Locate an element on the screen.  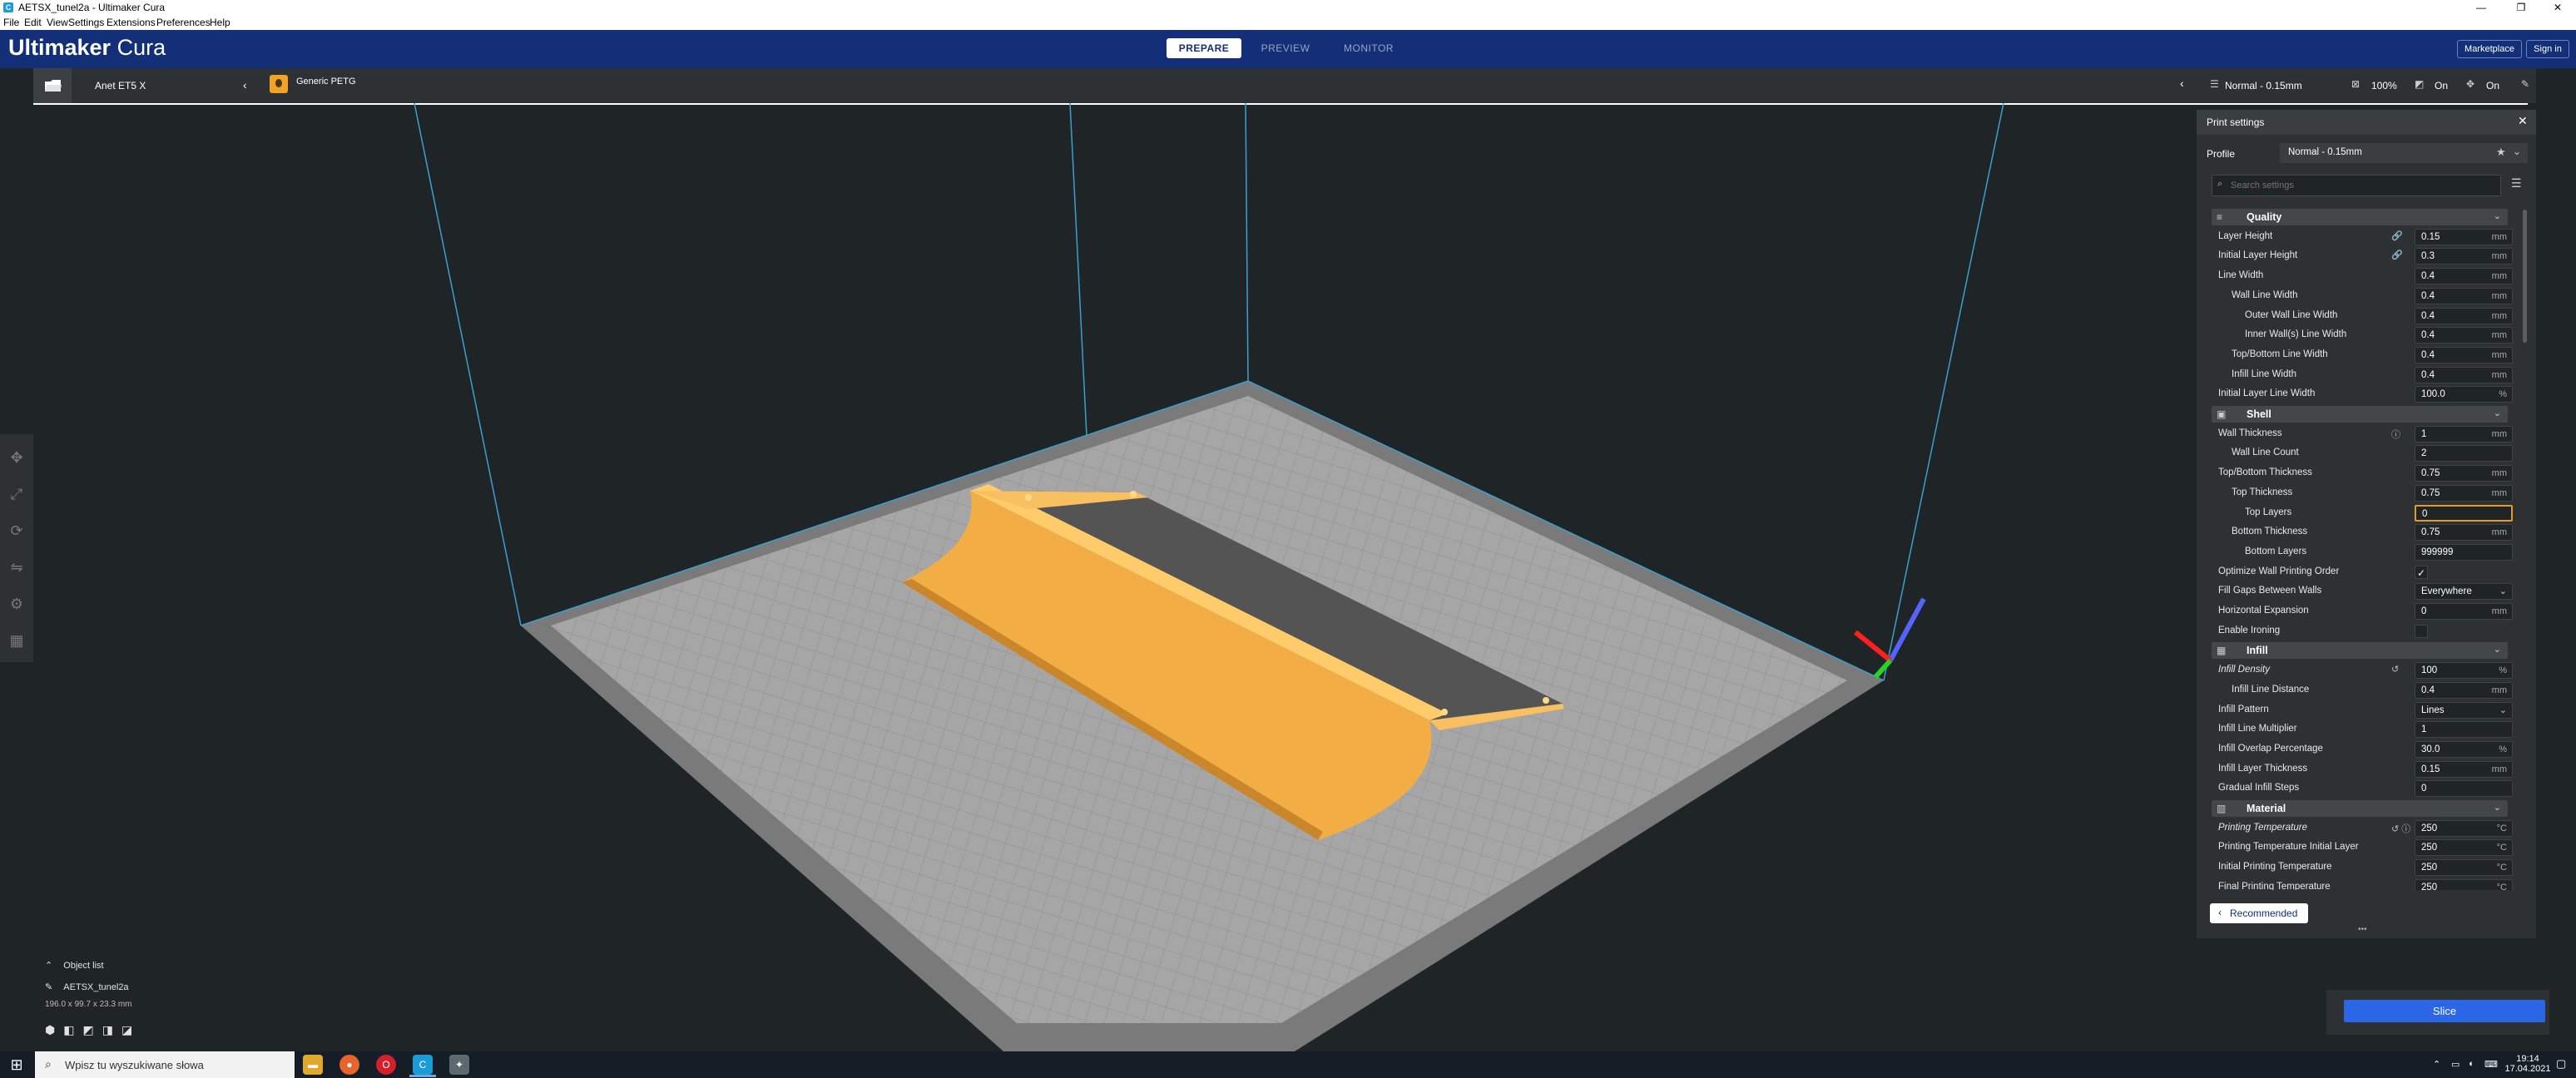
slice-button: Slice is located at coordinates (2444, 1011).